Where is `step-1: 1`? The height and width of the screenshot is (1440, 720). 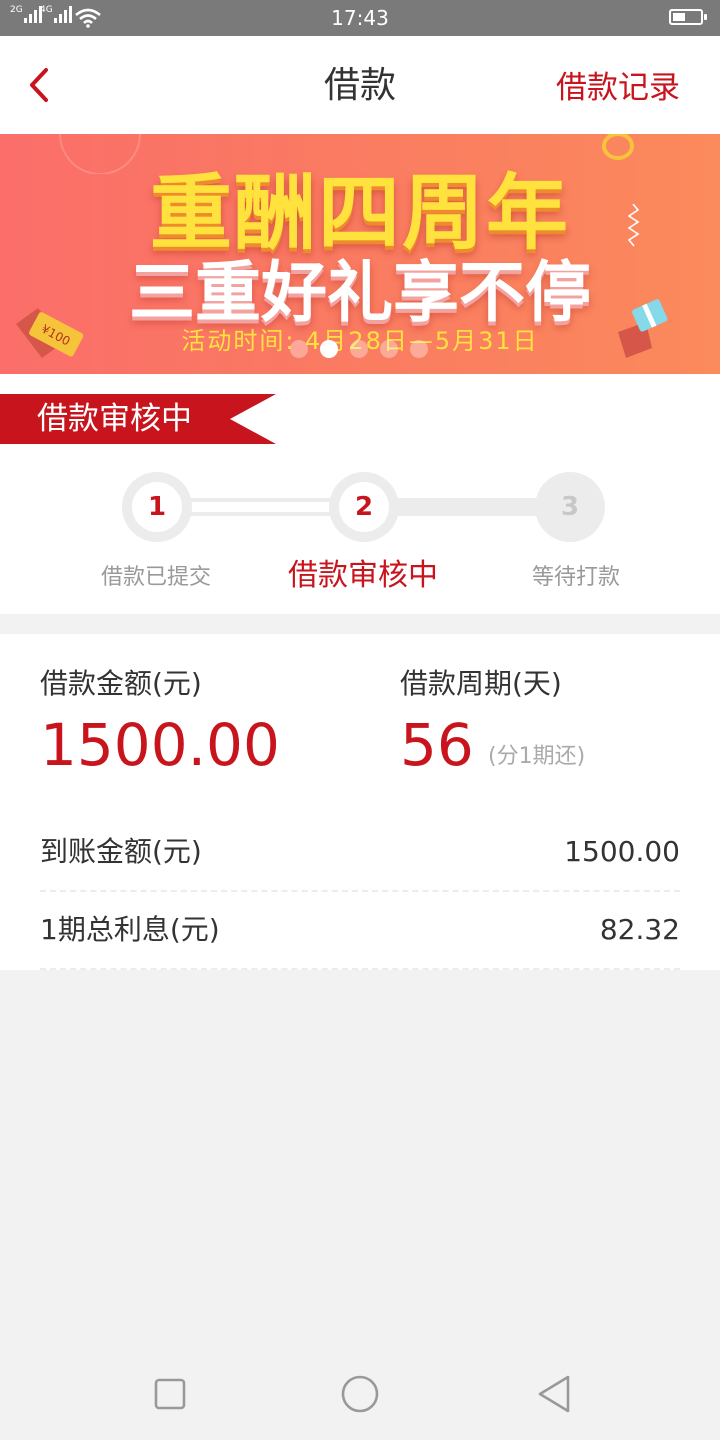 step-1: 1 is located at coordinates (157, 507).